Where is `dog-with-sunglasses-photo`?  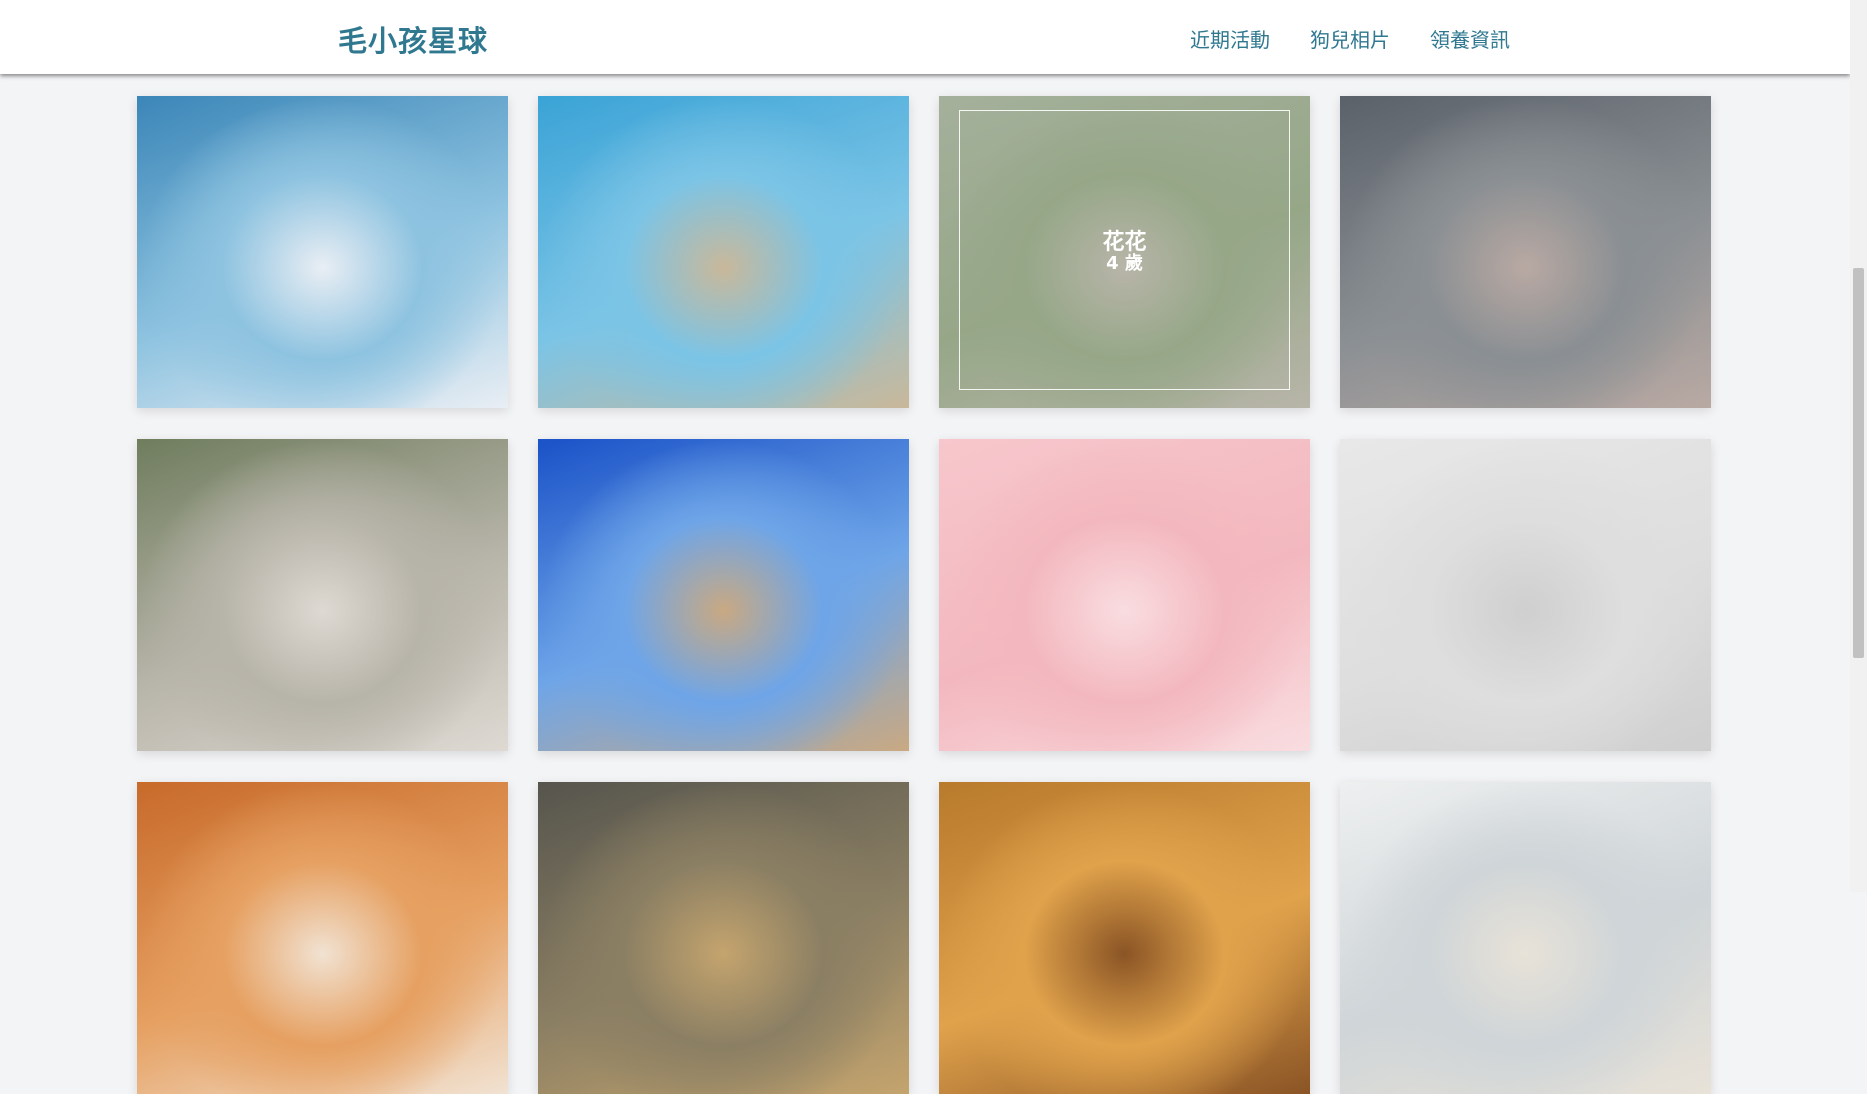
dog-with-sunglasses-photo is located at coordinates (723, 252).